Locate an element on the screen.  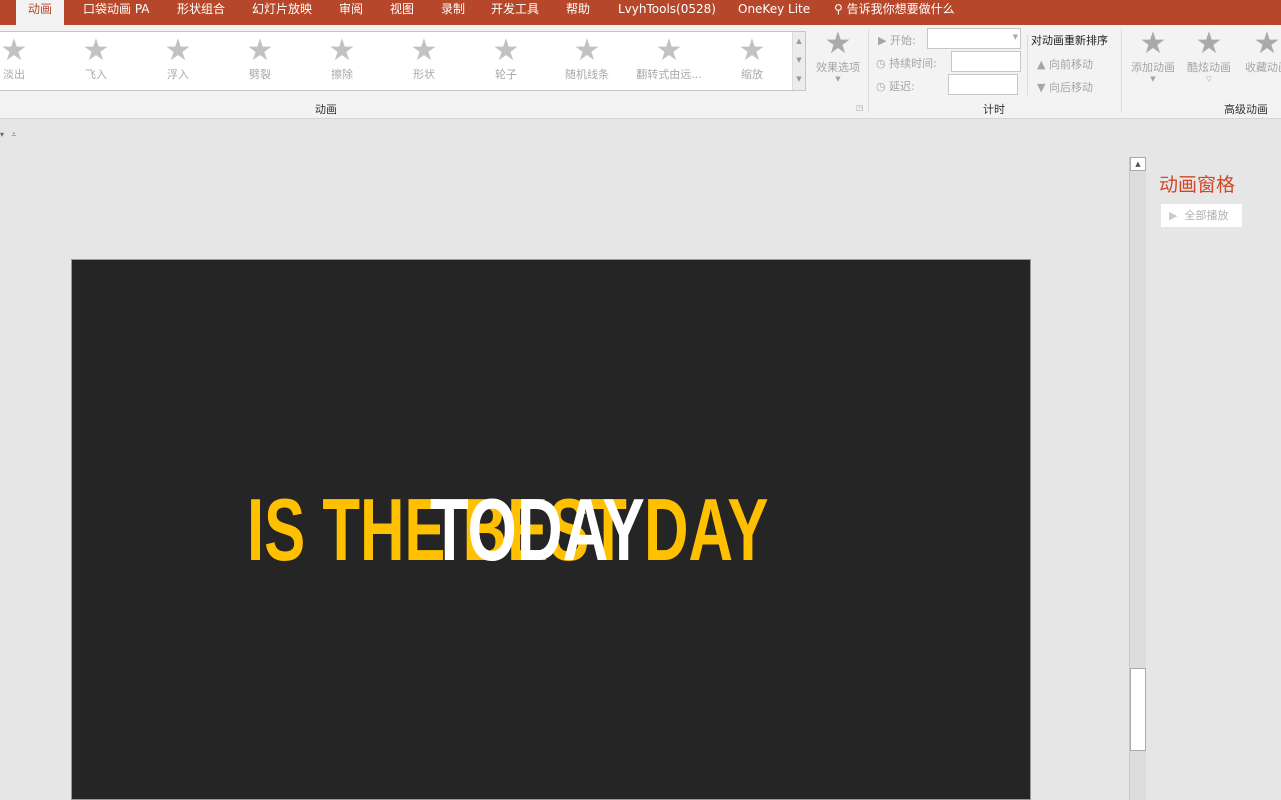
gallery-label: 劈裂 is located at coordinates (260, 74).